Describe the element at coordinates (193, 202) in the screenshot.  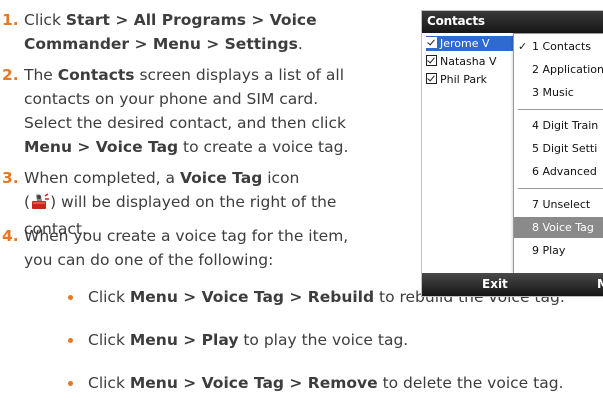
I see `step-text: ) will be displayed on the right of the` at that location.